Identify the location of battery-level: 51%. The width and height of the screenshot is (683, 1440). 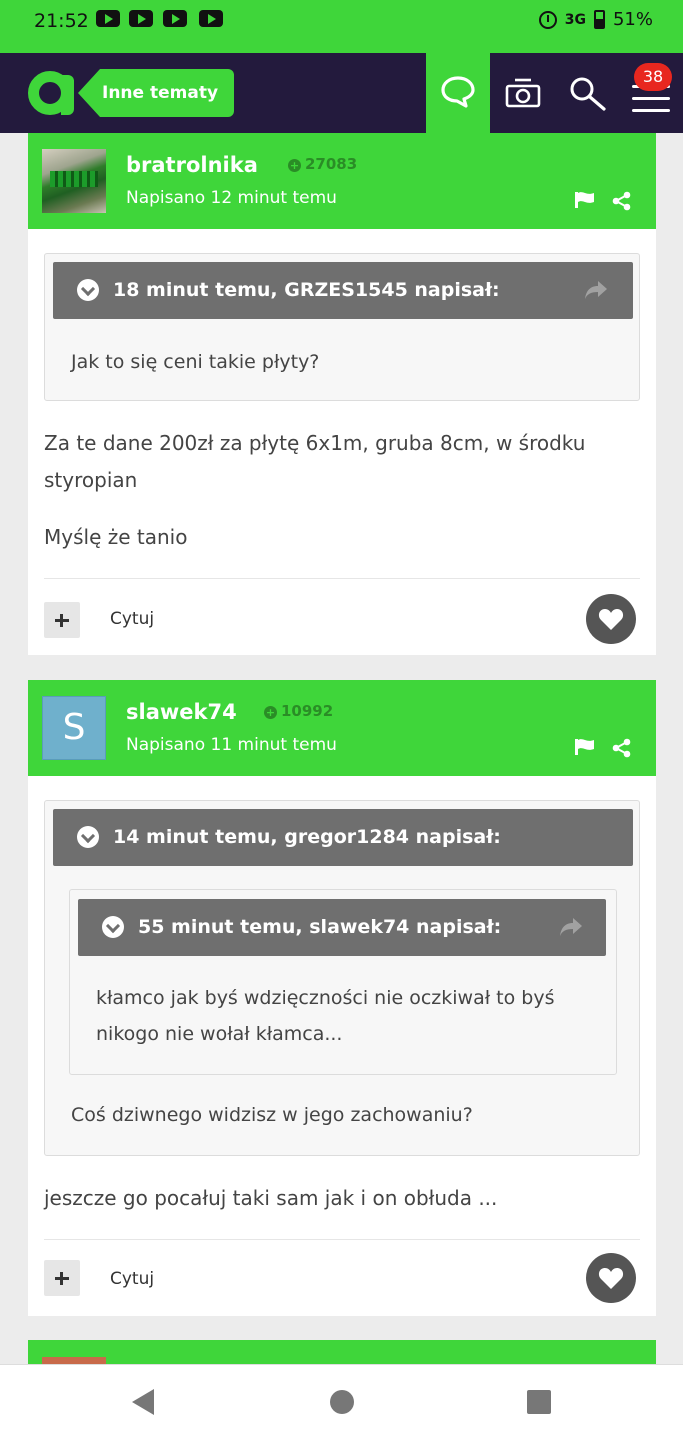
(632, 19).